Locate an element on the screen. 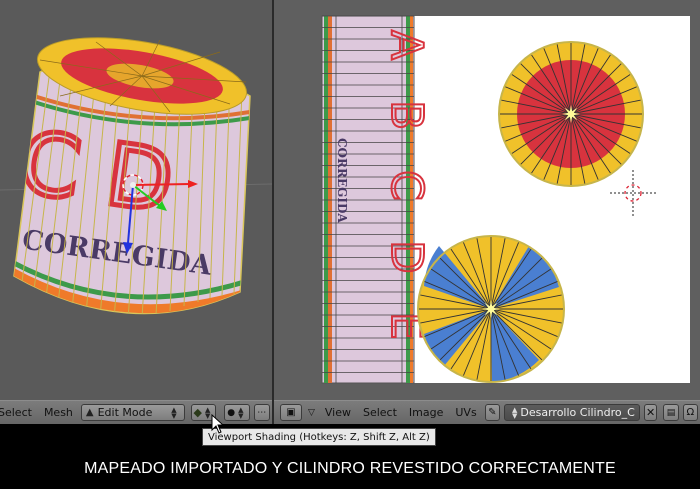 Image resolution: width=700 pixels, height=489 pixels. pin-icon: ✎ is located at coordinates (492, 412).